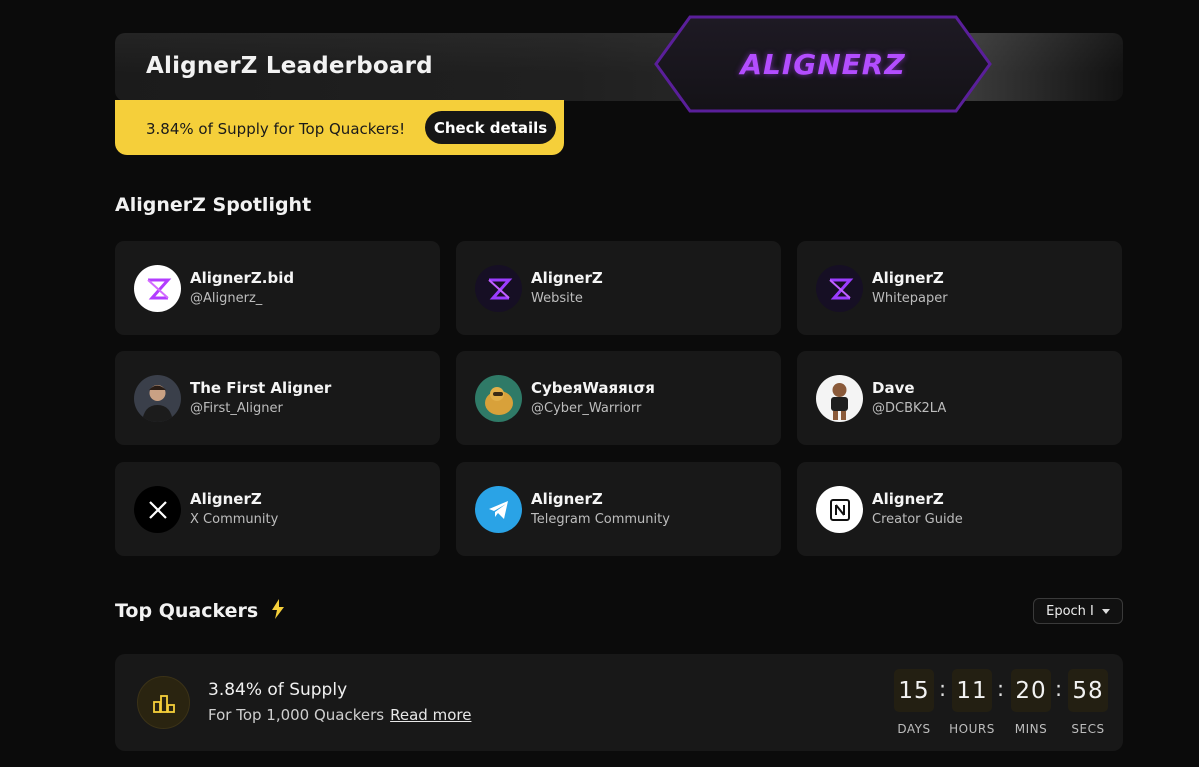 This screenshot has height=767, width=1199. Describe the element at coordinates (242, 278) in the screenshot. I see `card-name: AlignerZ.bid` at that location.